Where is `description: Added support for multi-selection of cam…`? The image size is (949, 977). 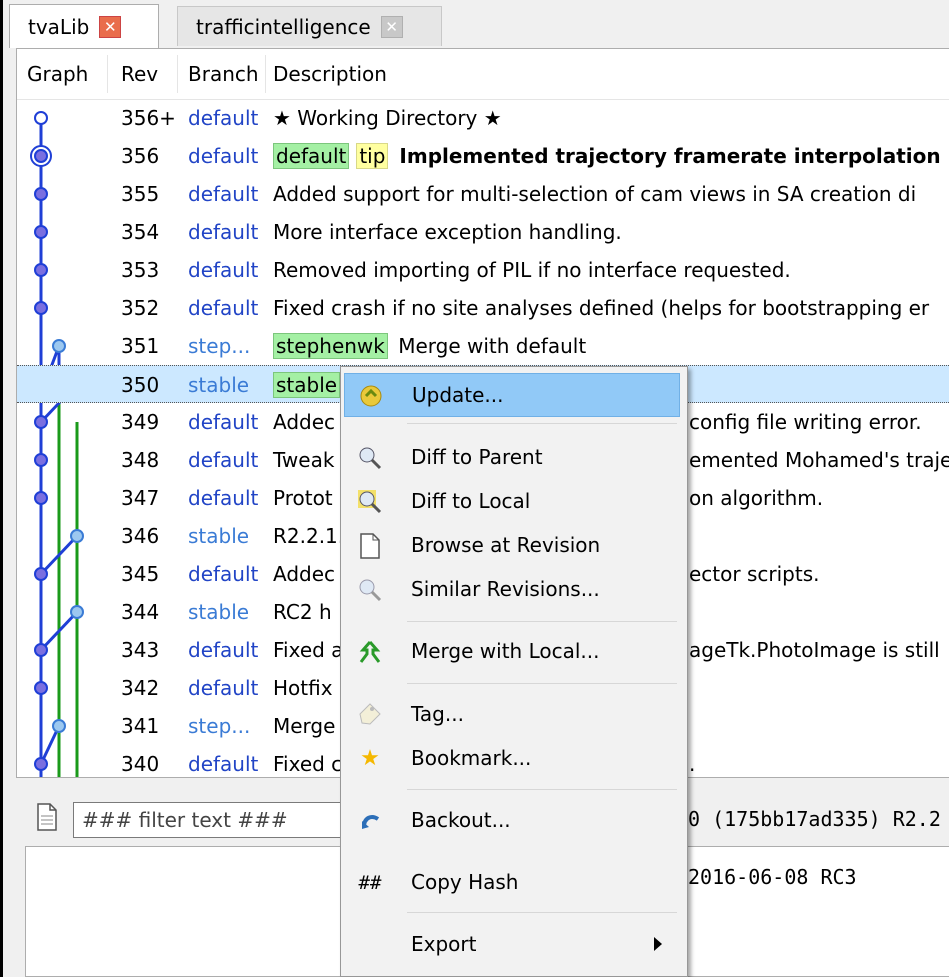
description: Added support for multi-selection of cam… is located at coordinates (594, 194).